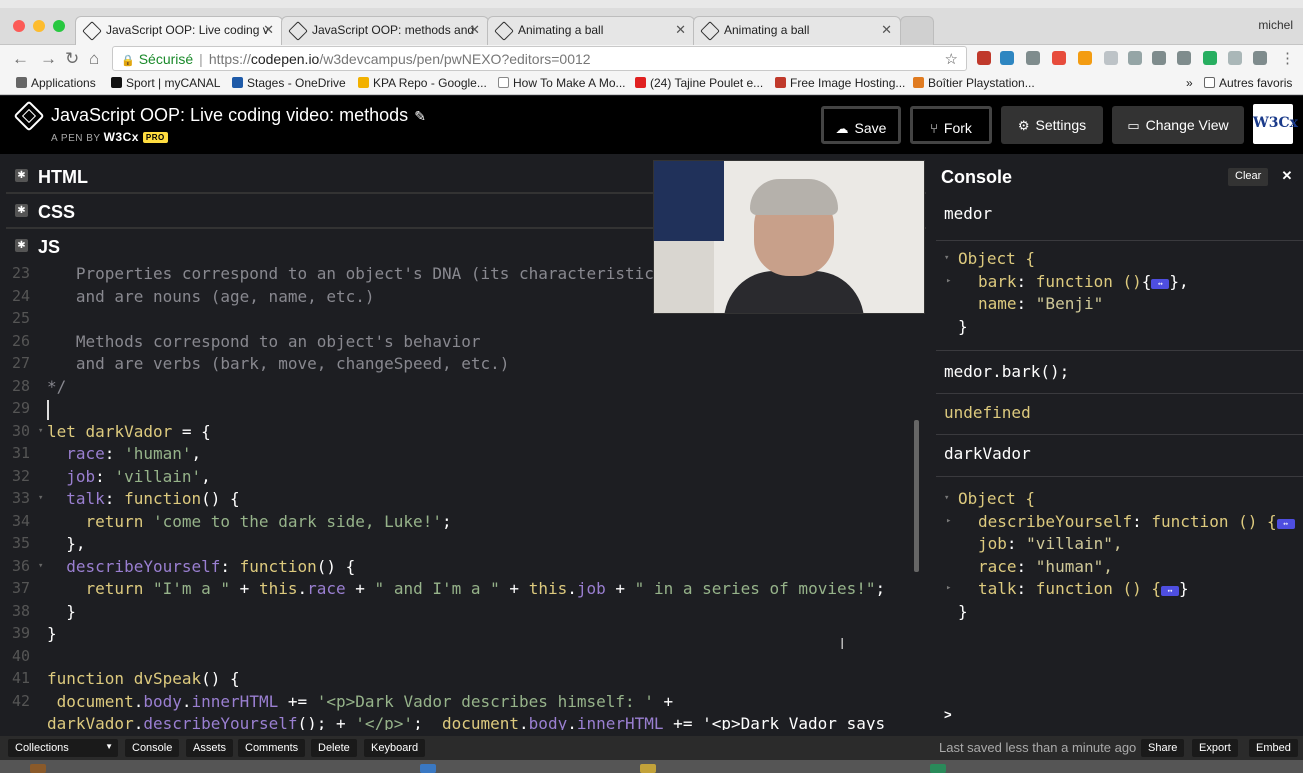 The image size is (1303, 773). Describe the element at coordinates (1119, 350) in the screenshot. I see `console-divider` at that location.